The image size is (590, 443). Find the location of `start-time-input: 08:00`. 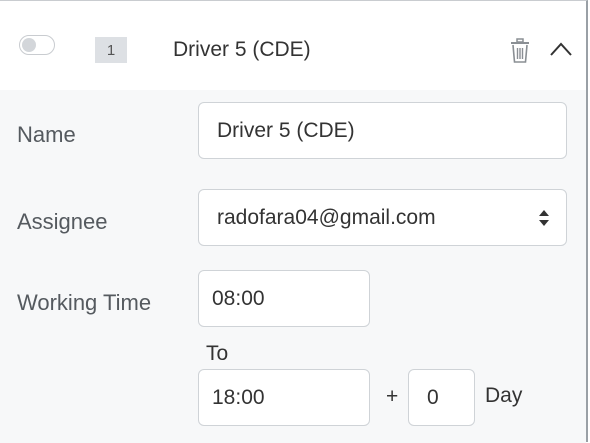

start-time-input: 08:00 is located at coordinates (284, 298).